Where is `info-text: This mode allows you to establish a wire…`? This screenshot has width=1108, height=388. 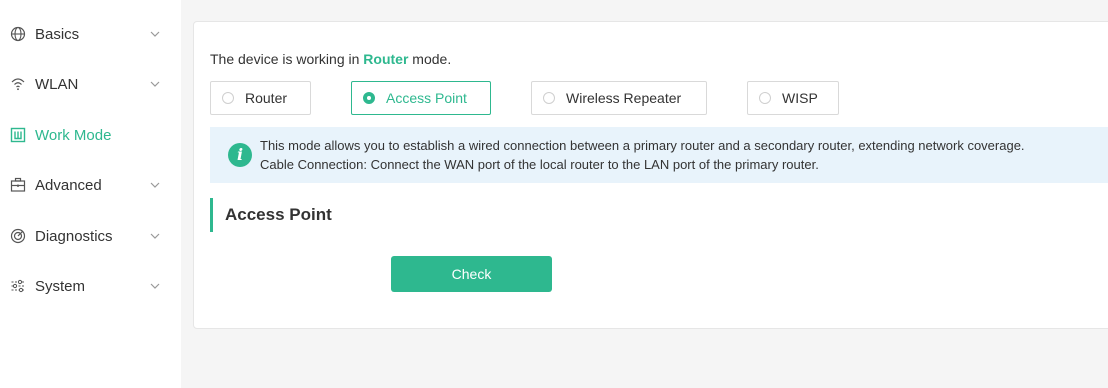 info-text: This mode allows you to establish a wire… is located at coordinates (642, 155).